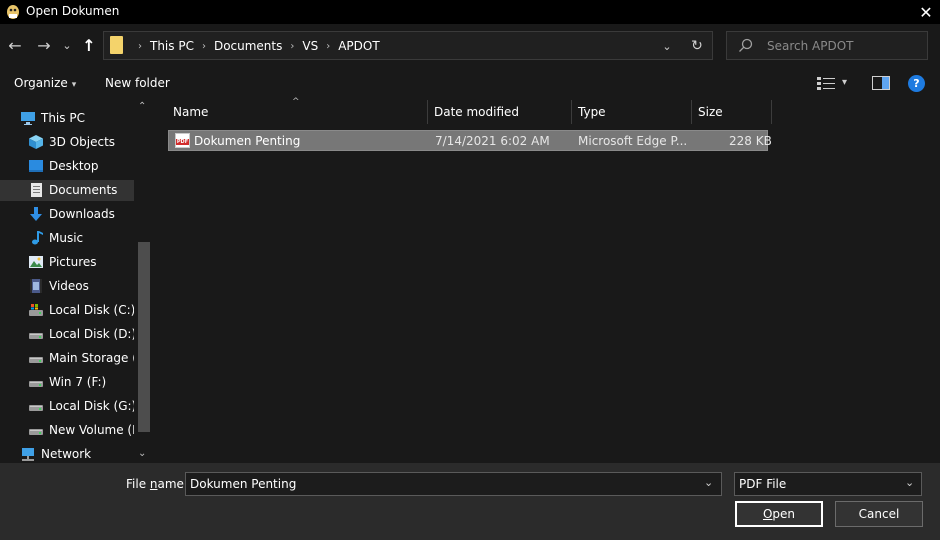 This screenshot has width=940, height=540. I want to click on sidebar-item-label: Local Disk (G:), so click(91, 406).